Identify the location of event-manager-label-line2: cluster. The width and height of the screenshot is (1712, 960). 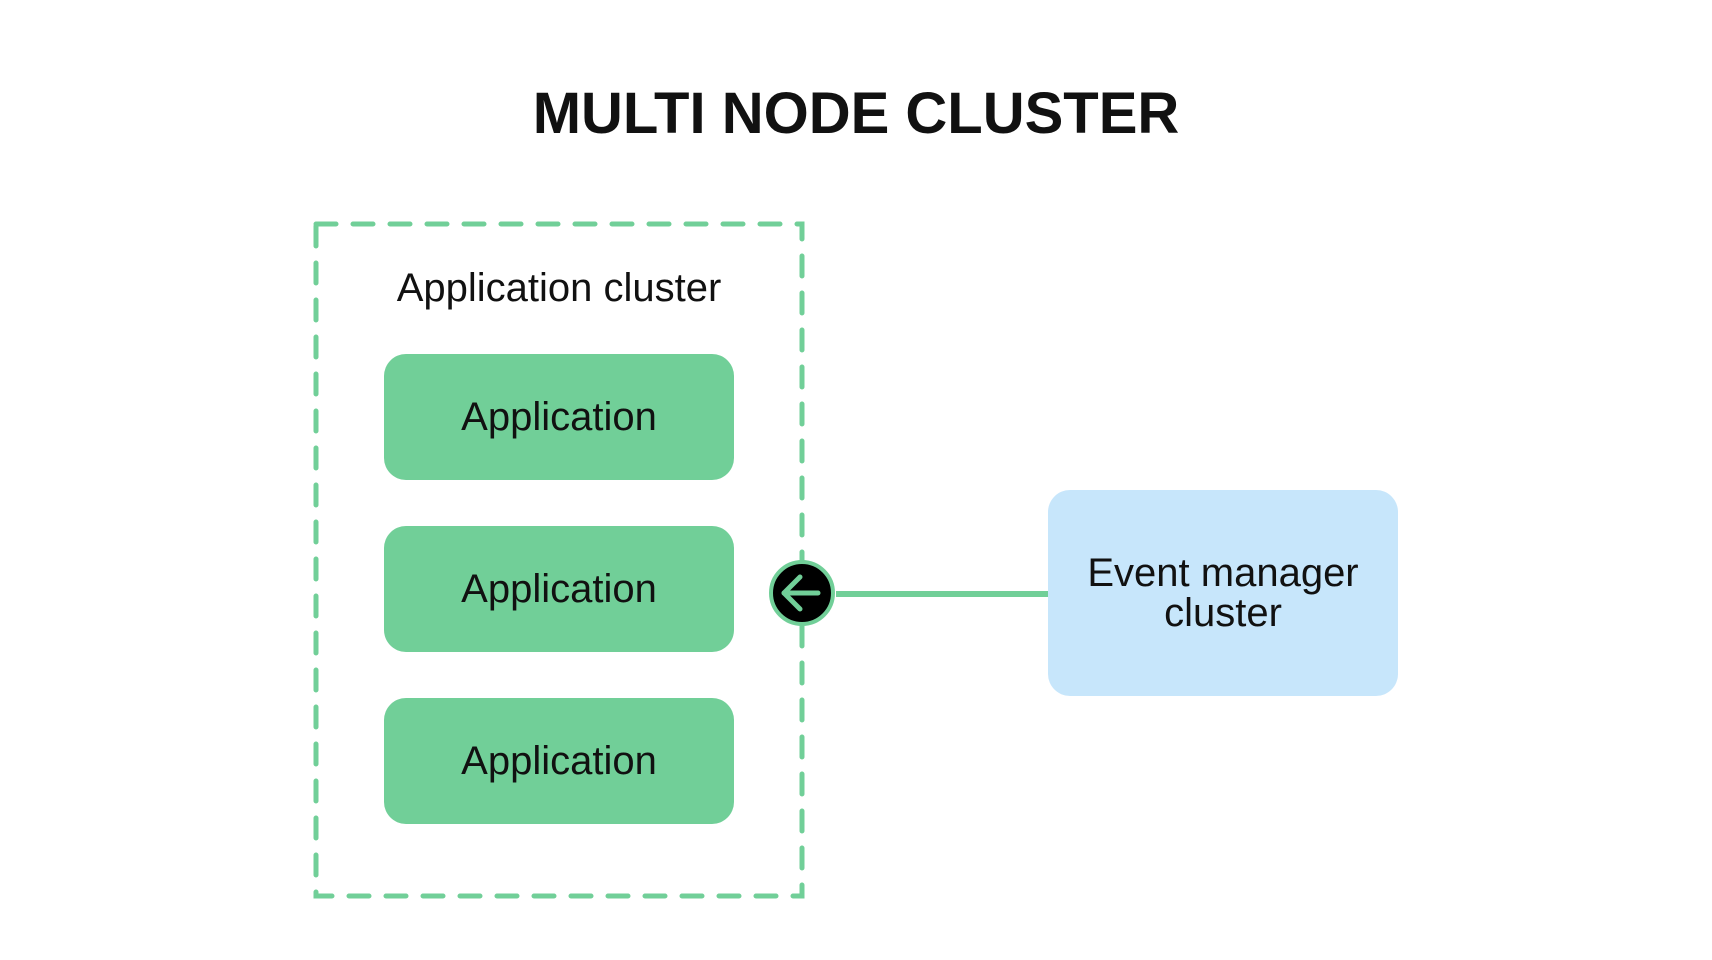
(1223, 613).